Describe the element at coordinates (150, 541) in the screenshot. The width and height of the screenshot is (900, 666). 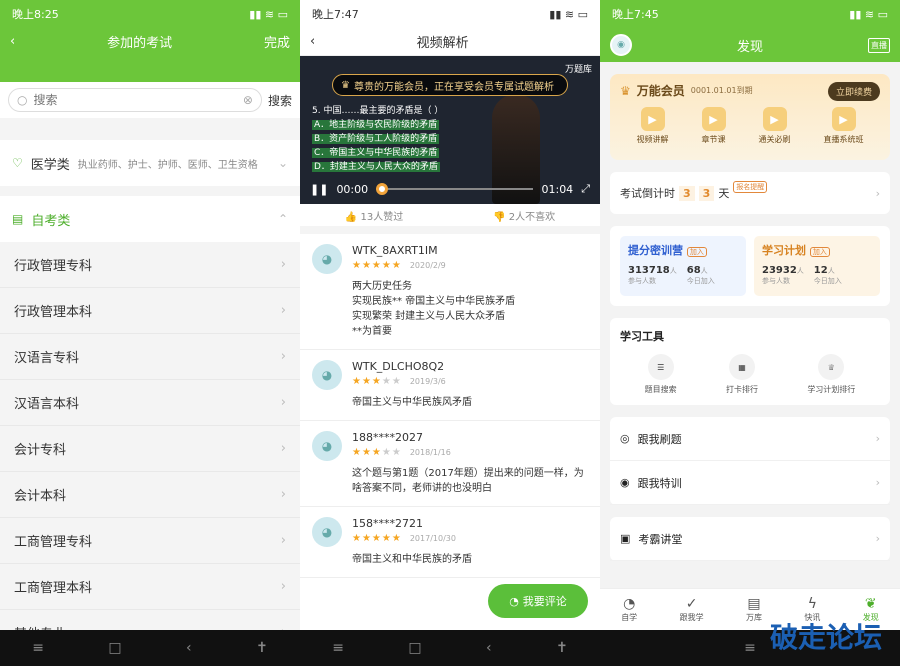
I see `major-item: 工商管理专科 ›` at that location.